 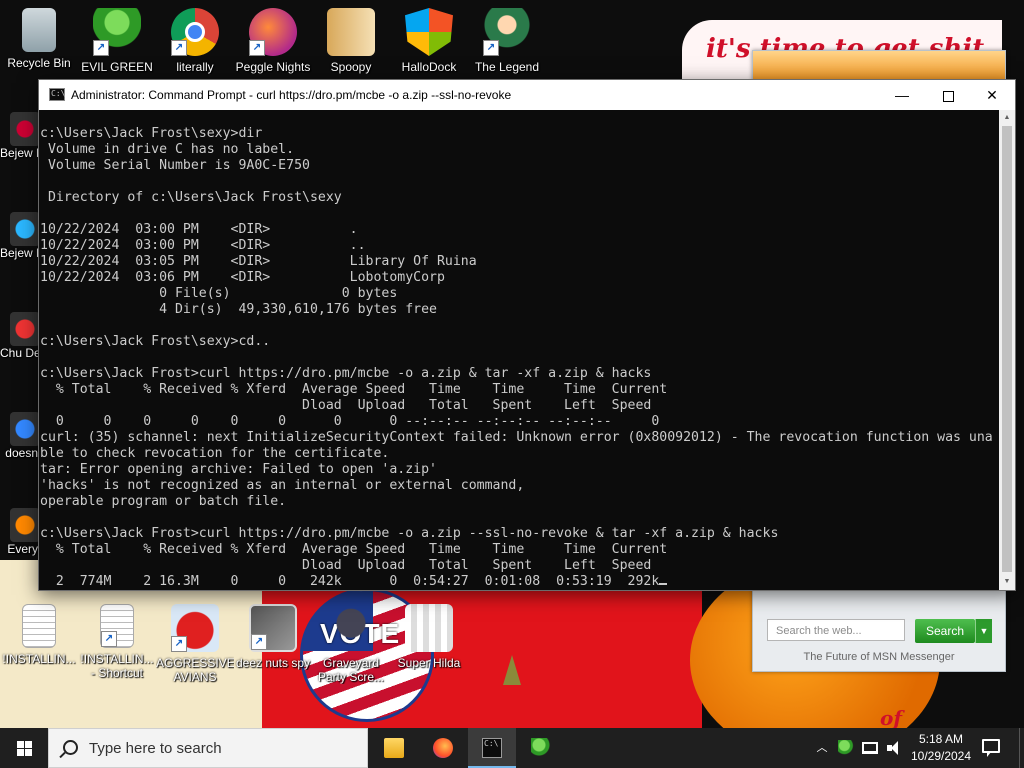 What do you see at coordinates (895, 748) in the screenshot?
I see `volume-icon` at bounding box center [895, 748].